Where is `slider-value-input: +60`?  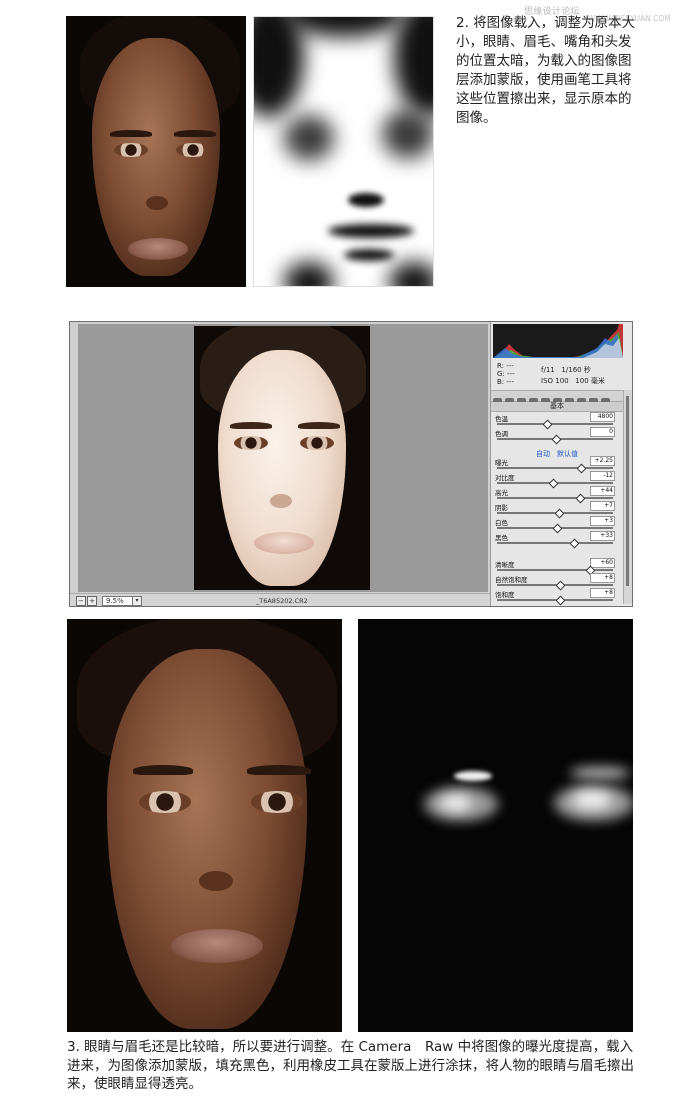 slider-value-input: +60 is located at coordinates (602, 563).